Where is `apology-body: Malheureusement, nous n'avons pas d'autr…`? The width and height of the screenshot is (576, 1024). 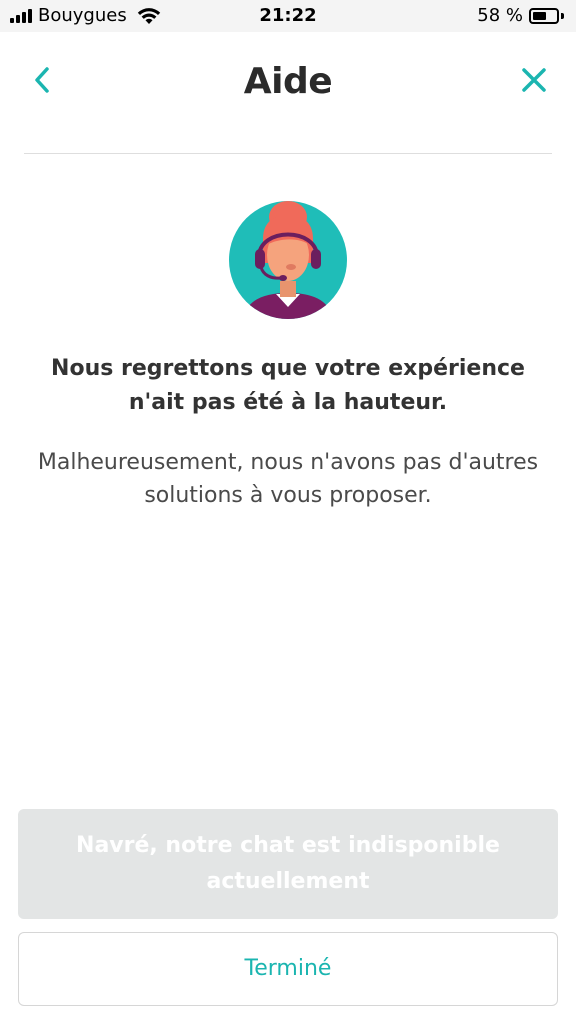
apology-body: Malheureusement, nous n'avons pas d'autr… is located at coordinates (288, 479).